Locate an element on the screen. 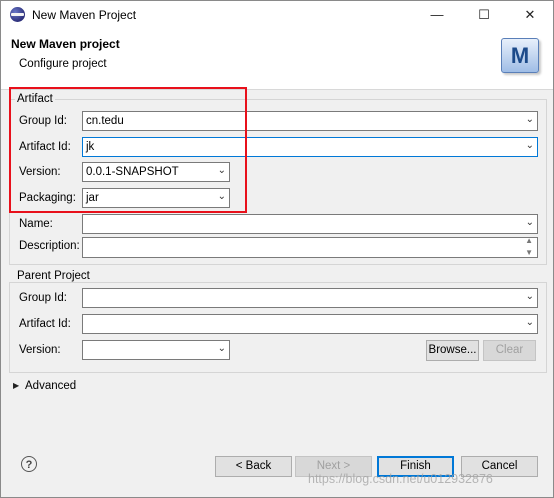 The image size is (554, 498). parent-artifact-id-combo: ⌄ is located at coordinates (310, 324).